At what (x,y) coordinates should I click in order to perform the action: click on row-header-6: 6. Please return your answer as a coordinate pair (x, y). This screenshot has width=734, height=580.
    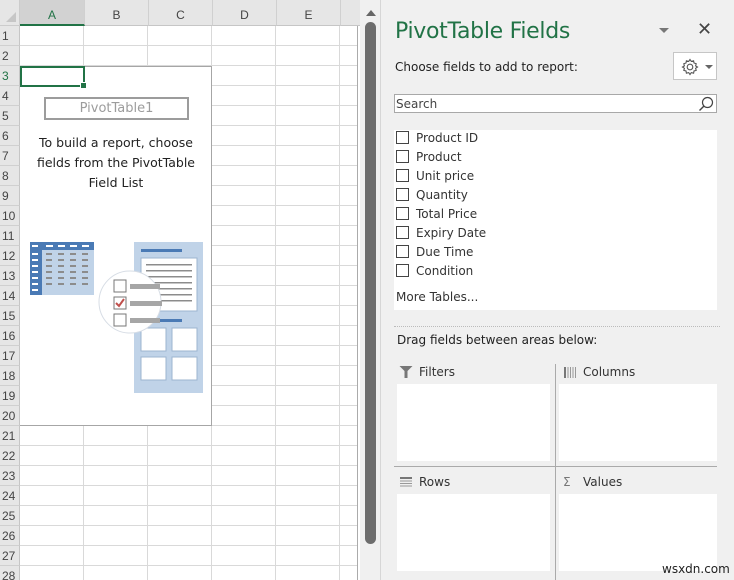
    Looking at the image, I should click on (10, 136).